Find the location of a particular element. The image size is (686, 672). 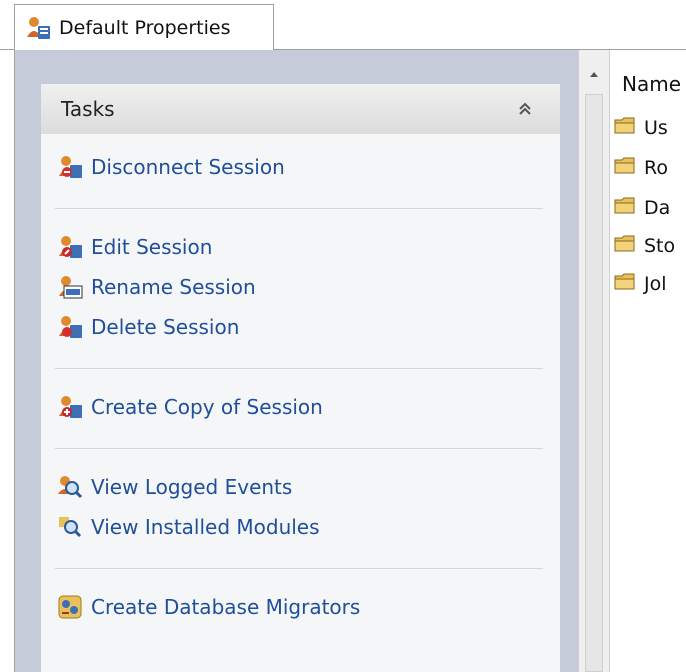

task-label: Create Database Migrators is located at coordinates (226, 607).